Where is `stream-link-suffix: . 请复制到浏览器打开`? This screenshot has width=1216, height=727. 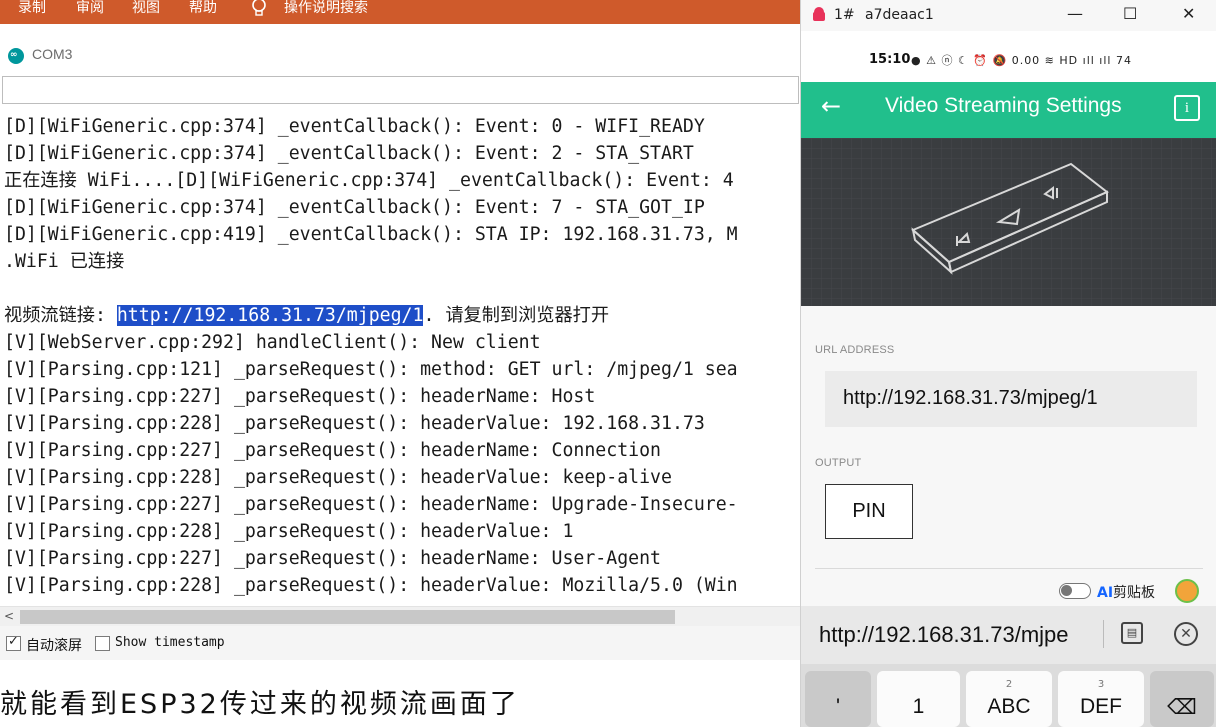 stream-link-suffix: . 请复制到浏览器打开 is located at coordinates (516, 315).